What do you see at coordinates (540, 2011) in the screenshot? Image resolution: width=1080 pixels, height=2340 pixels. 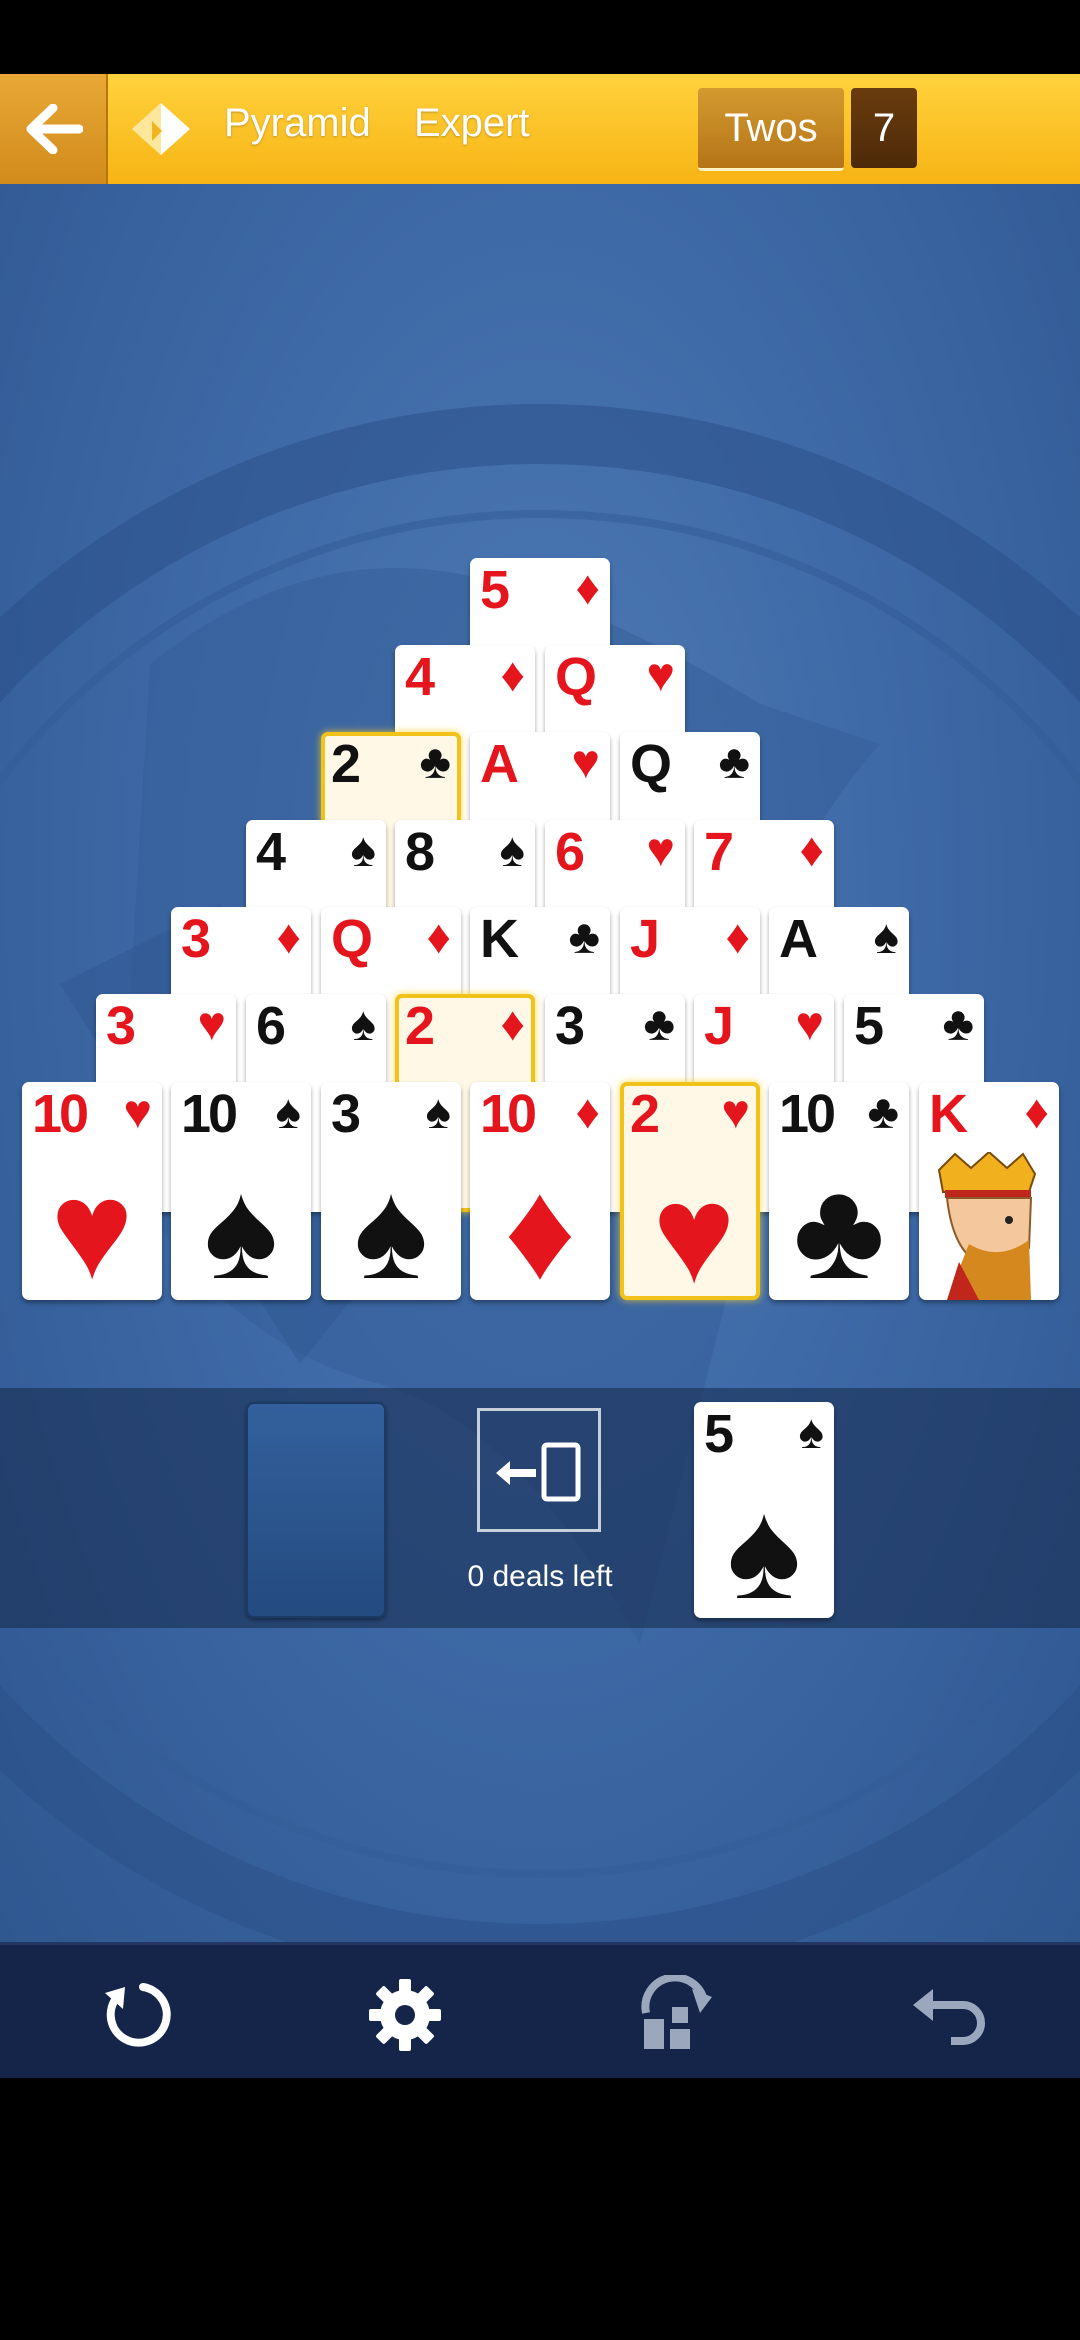 I see `bottom-toolbar` at bounding box center [540, 2011].